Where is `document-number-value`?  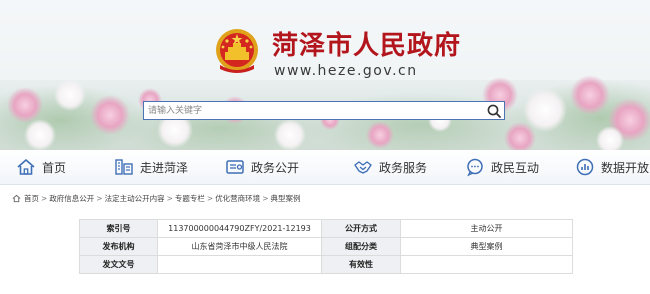 document-number-value is located at coordinates (239, 264).